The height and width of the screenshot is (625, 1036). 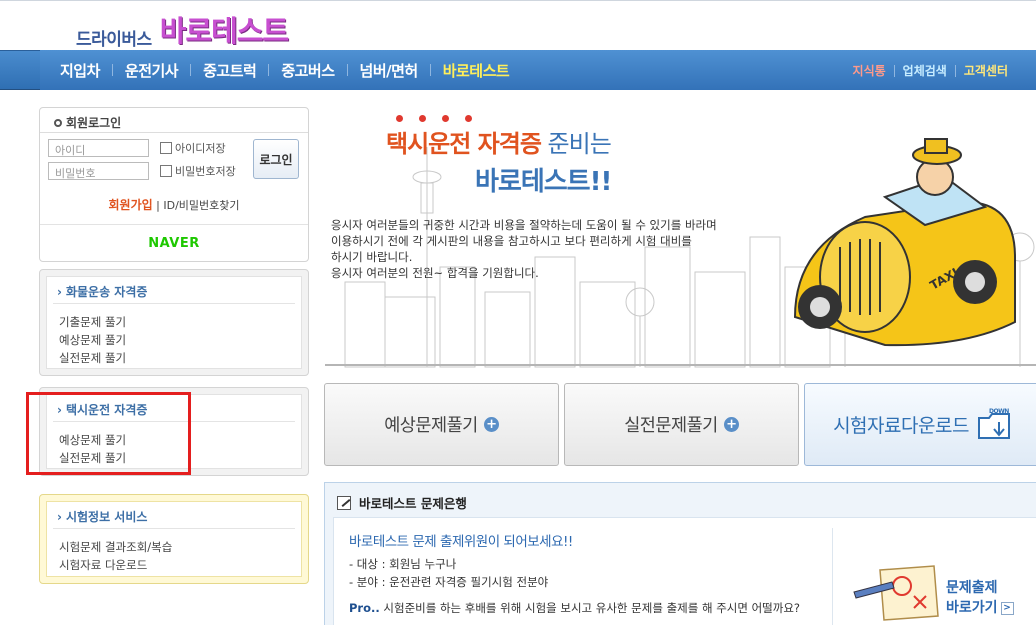 I want to click on logo-subtitle: 드라이버스, so click(x=114, y=40).